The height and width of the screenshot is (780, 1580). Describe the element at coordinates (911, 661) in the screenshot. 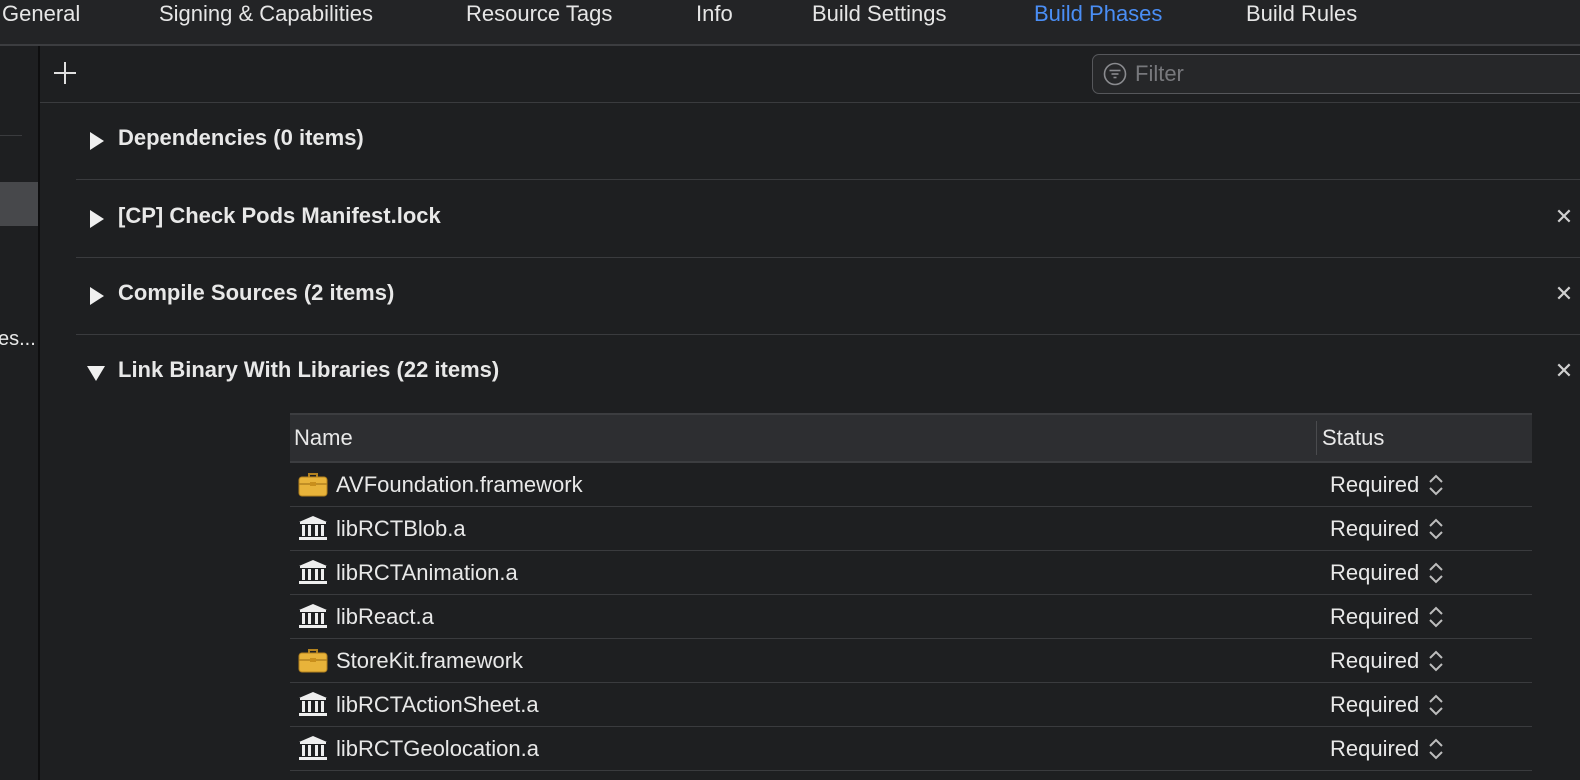

I see `table-row: StoreKit.framework Required` at that location.